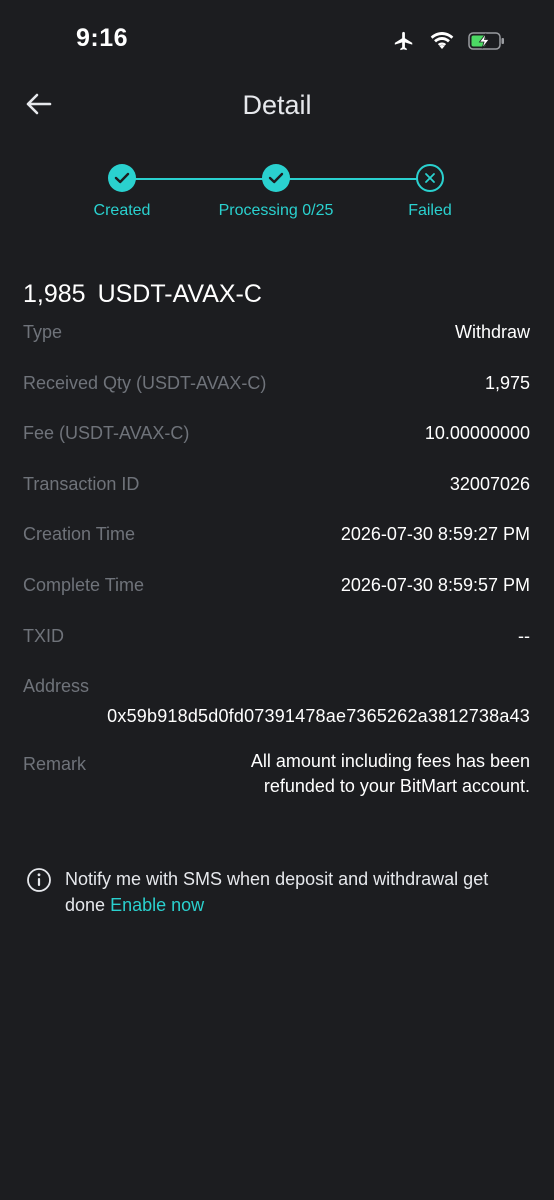 The width and height of the screenshot is (554, 1200). I want to click on detail-label: Transaction ID, so click(81, 483).